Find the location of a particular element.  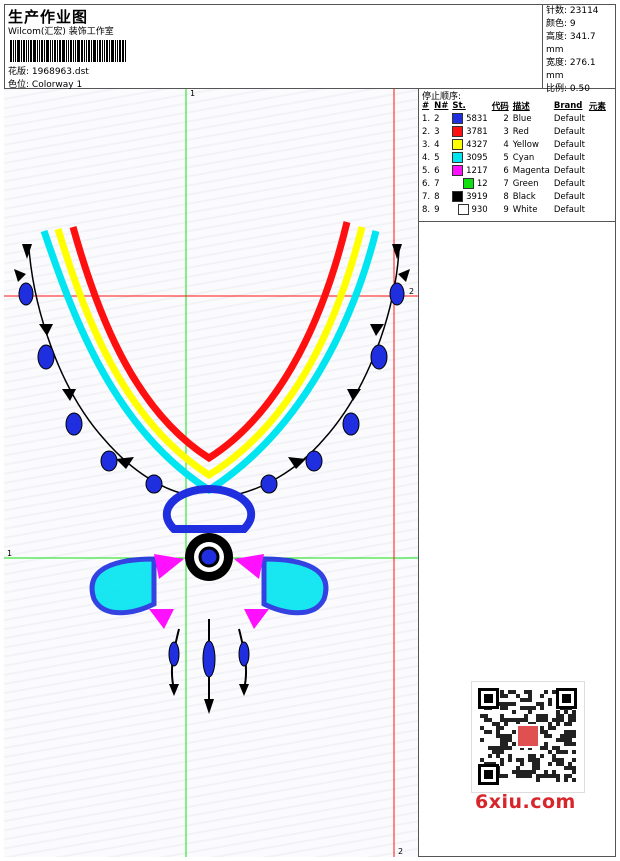

row-stitches: 12 is located at coordinates (469, 183).